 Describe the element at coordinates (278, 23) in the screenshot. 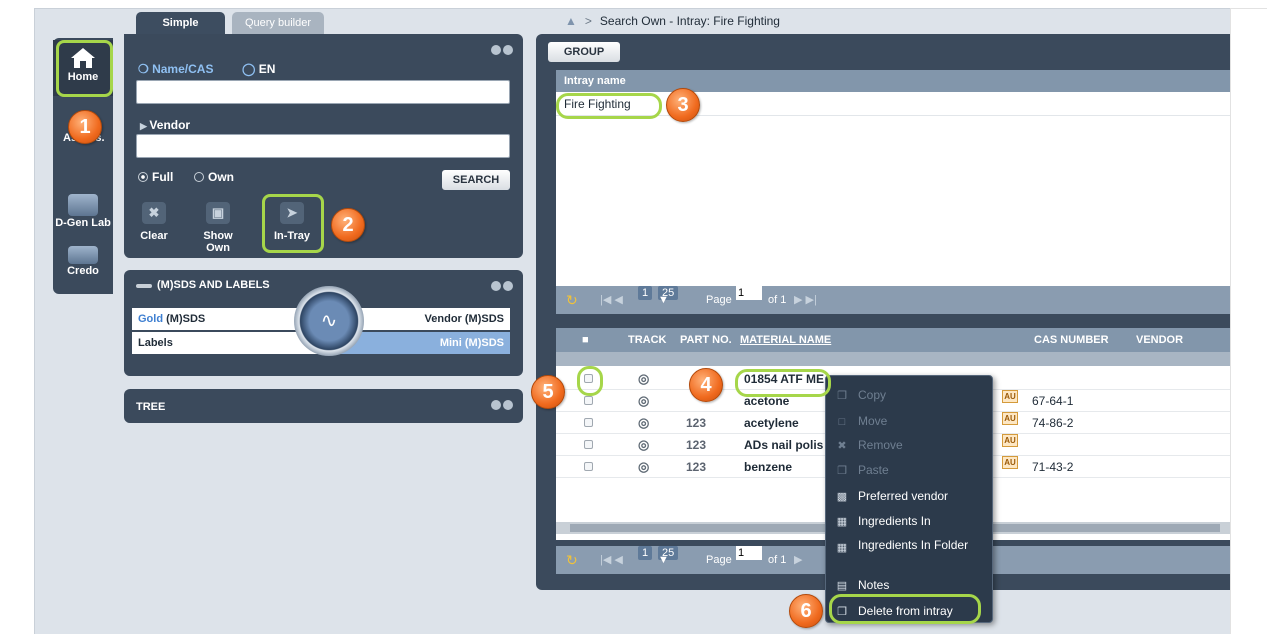

I see `tab-query-builder: Query builder` at that location.